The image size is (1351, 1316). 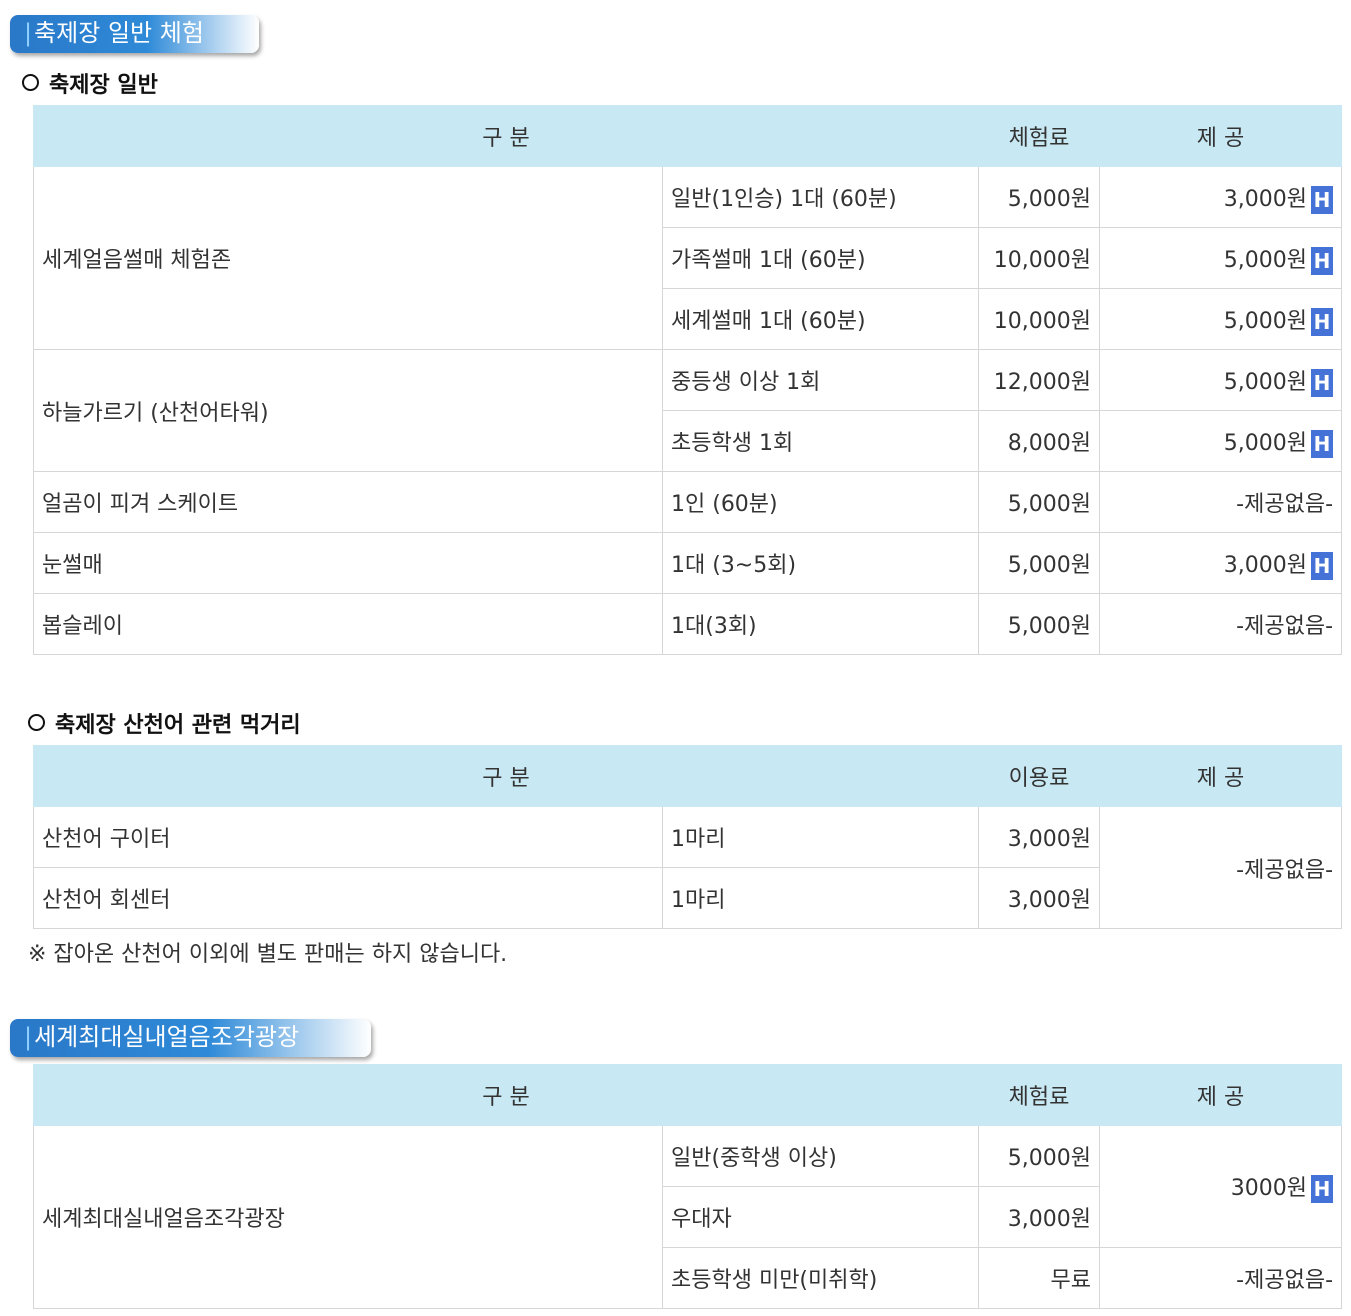 I want to click on row-desc: 일반(1인승) 1대 (60분), so click(x=820, y=197).